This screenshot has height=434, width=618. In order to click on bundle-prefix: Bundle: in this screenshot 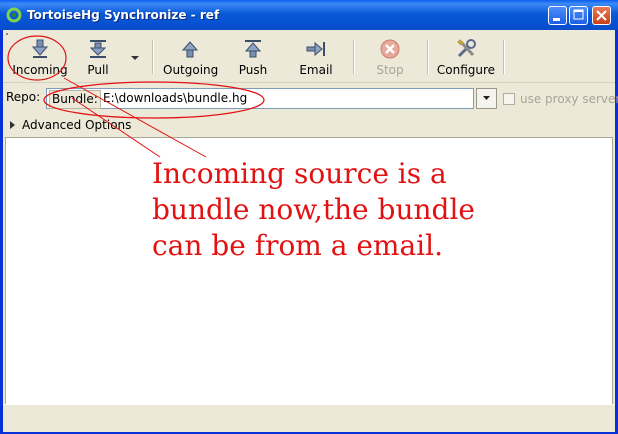, I will do `click(75, 99)`.